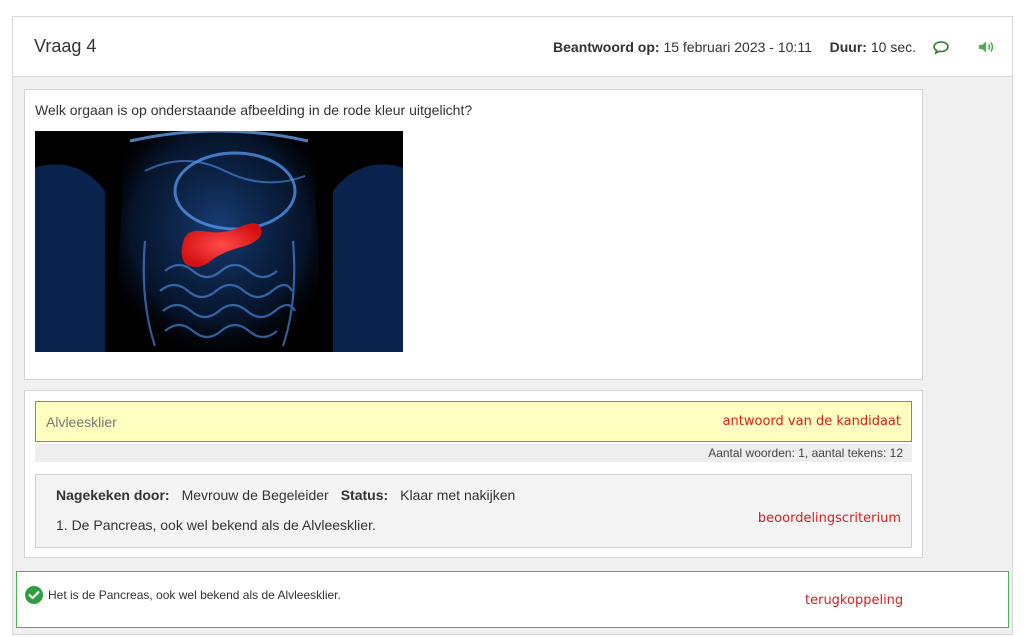 This screenshot has width=1025, height=637. I want to click on duration-label: Duur:, so click(848, 47).